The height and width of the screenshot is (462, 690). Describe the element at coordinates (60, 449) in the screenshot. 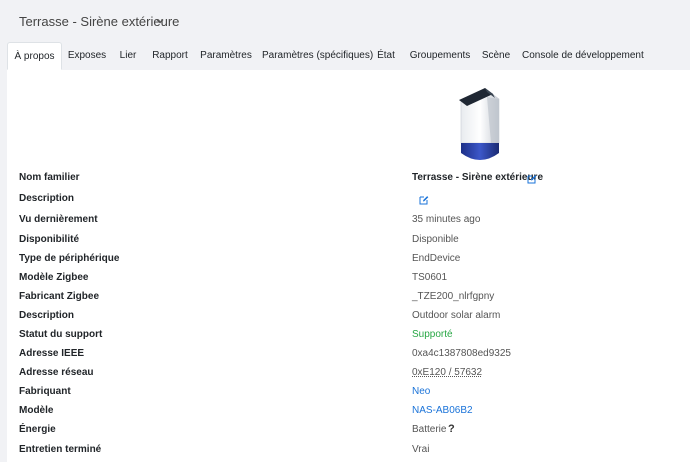

I see `label-interview-completed: Entretien terminé` at that location.